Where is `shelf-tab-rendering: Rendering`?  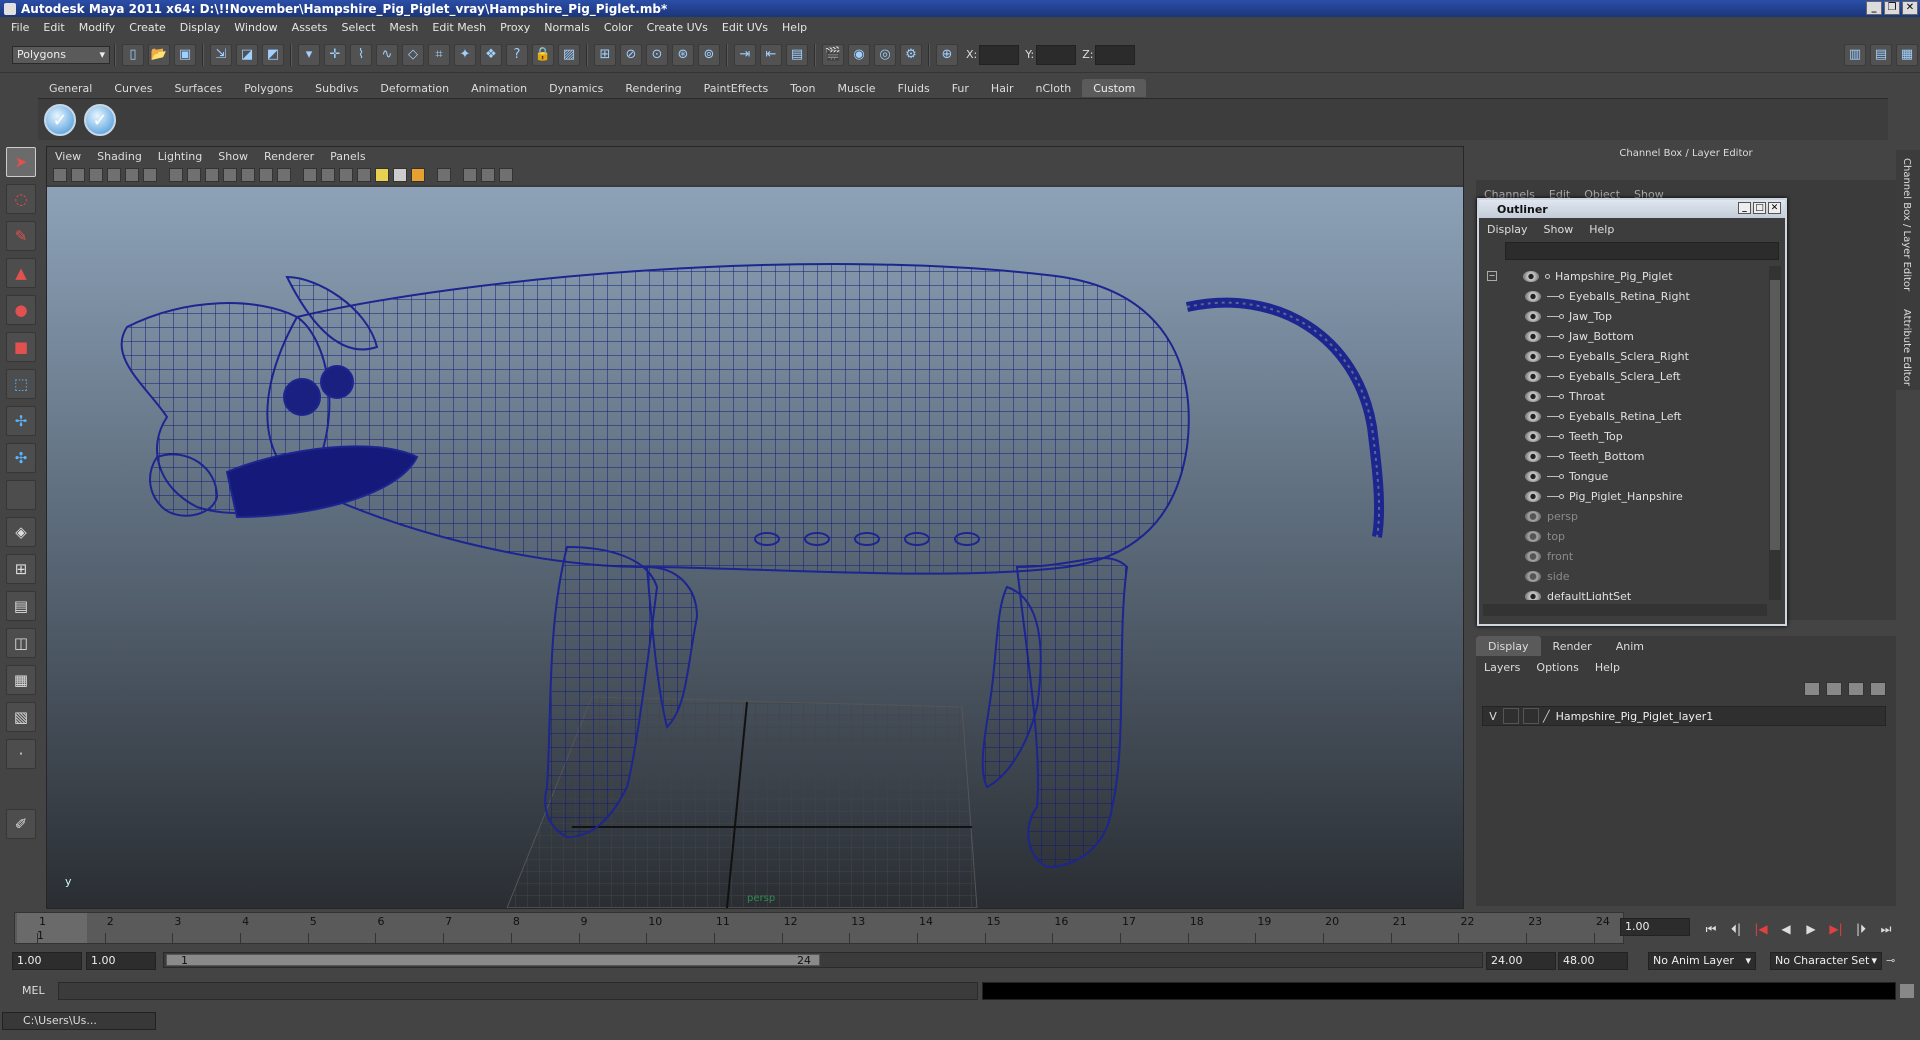
shelf-tab-rendering: Rendering is located at coordinates (653, 88).